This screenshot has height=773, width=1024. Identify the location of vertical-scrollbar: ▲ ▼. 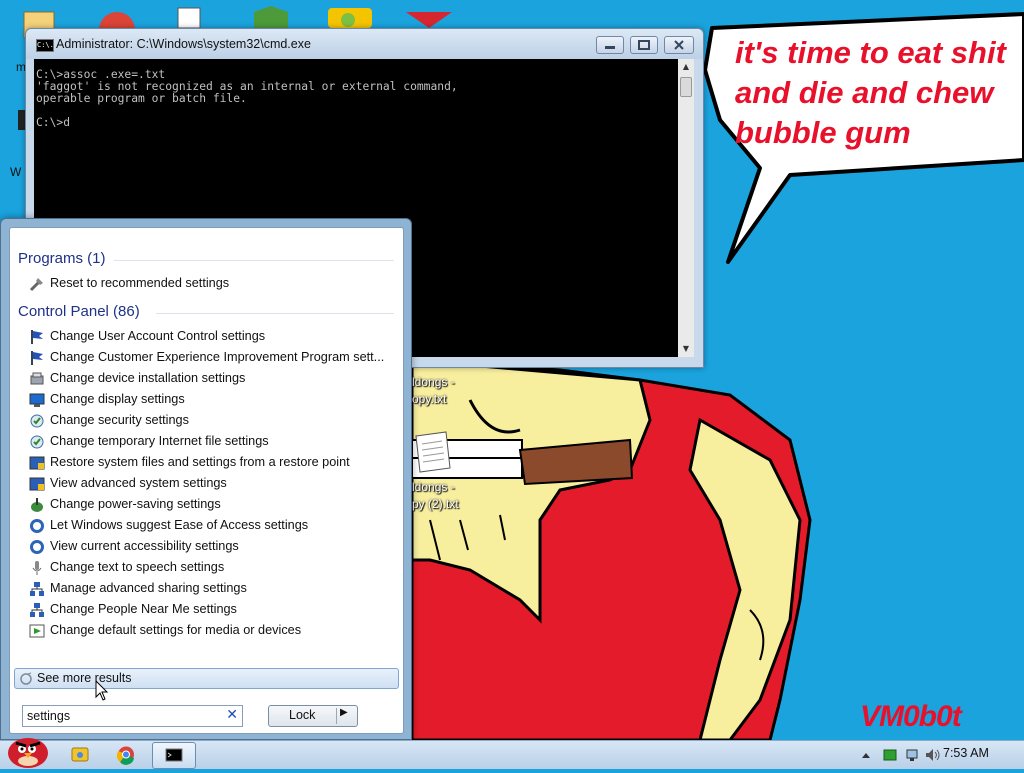
(686, 208).